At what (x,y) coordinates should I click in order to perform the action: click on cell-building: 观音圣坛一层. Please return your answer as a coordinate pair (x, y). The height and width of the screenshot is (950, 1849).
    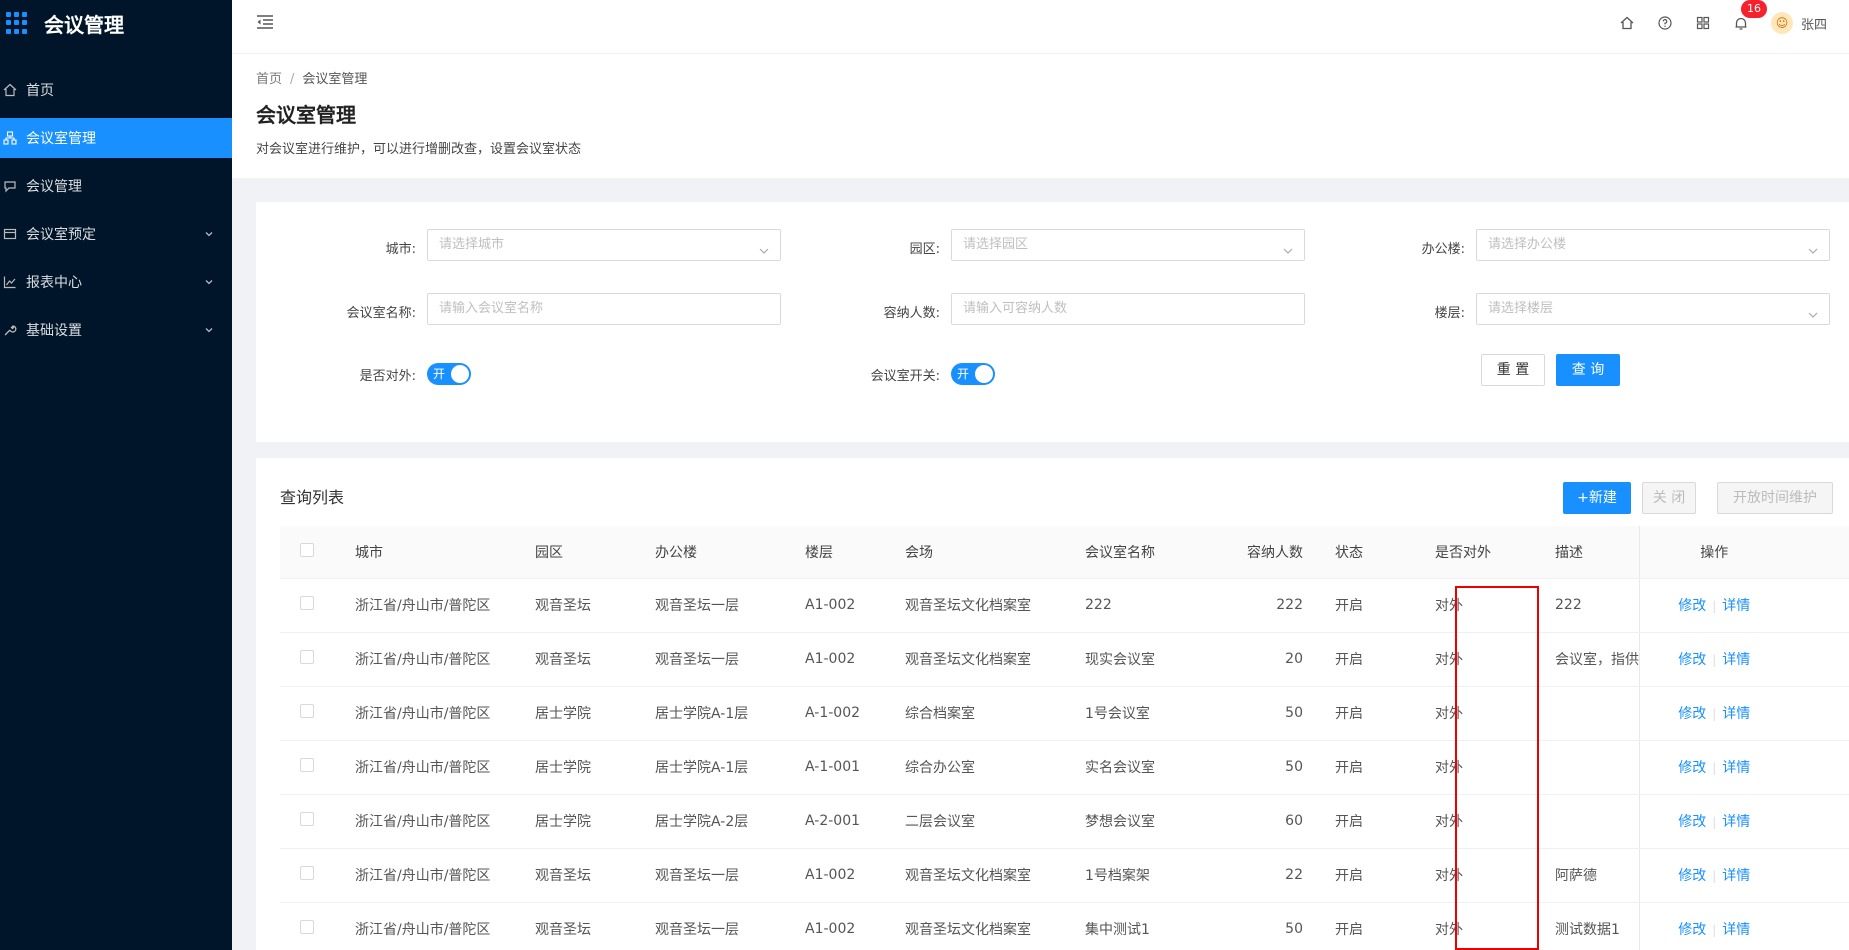
    Looking at the image, I should click on (730, 926).